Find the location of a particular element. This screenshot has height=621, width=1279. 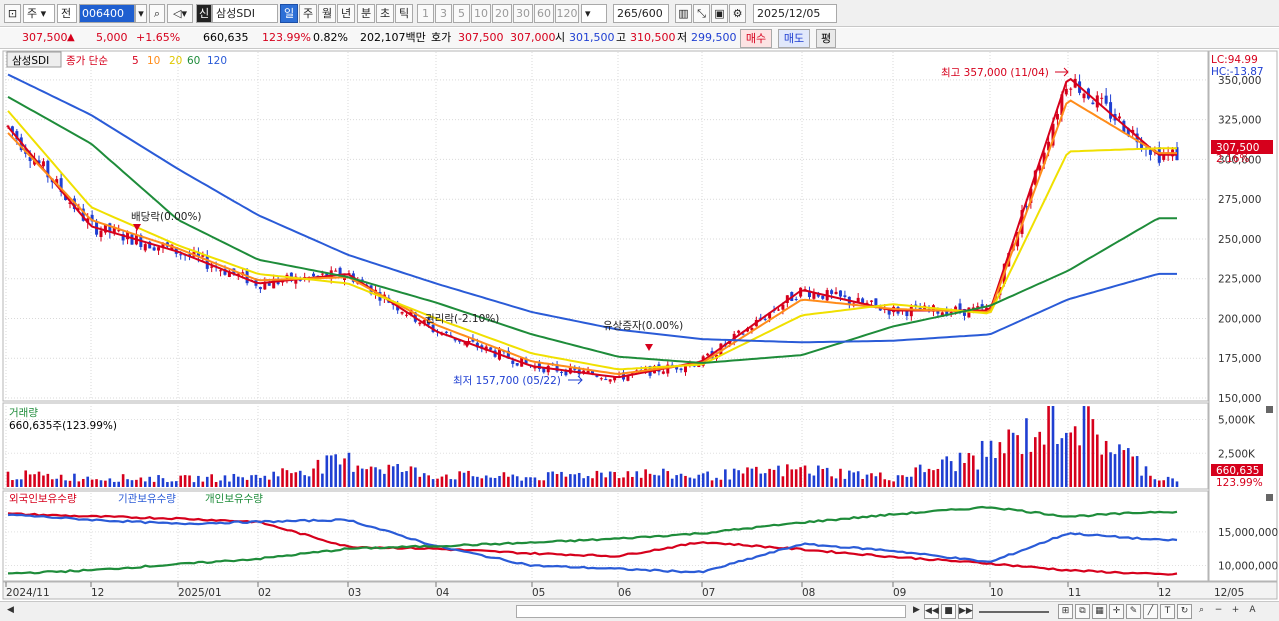

tab-week: 주 is located at coordinates (308, 13).